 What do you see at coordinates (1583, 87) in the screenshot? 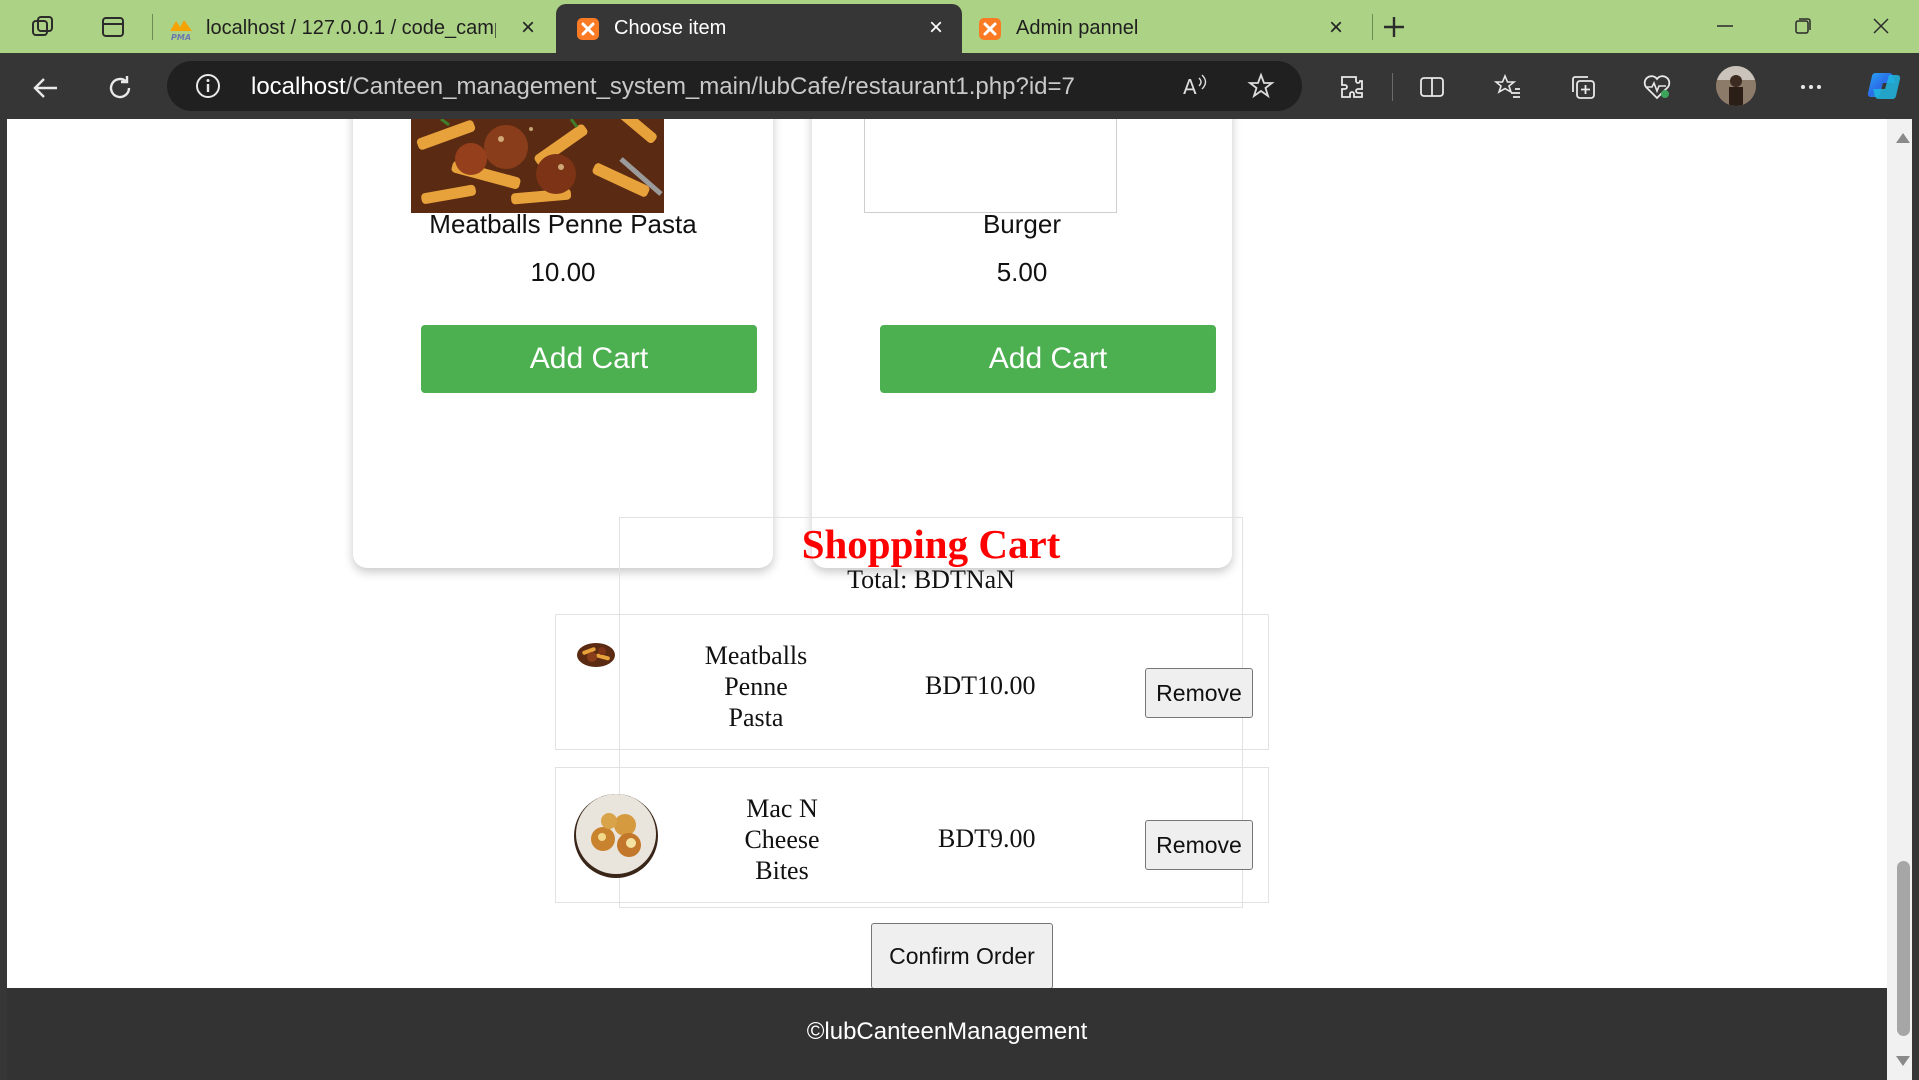
I see `collections-icon` at bounding box center [1583, 87].